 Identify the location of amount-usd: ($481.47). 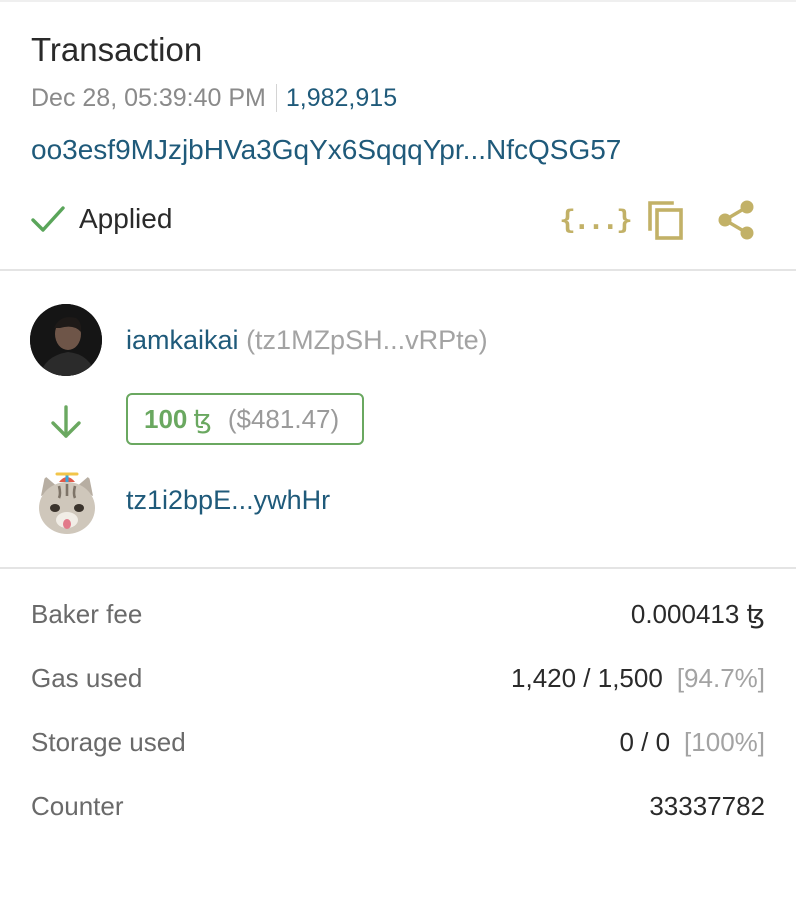
(283, 418).